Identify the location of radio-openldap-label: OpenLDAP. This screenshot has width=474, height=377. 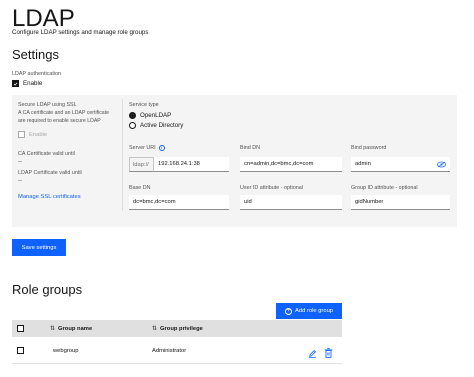
(156, 115).